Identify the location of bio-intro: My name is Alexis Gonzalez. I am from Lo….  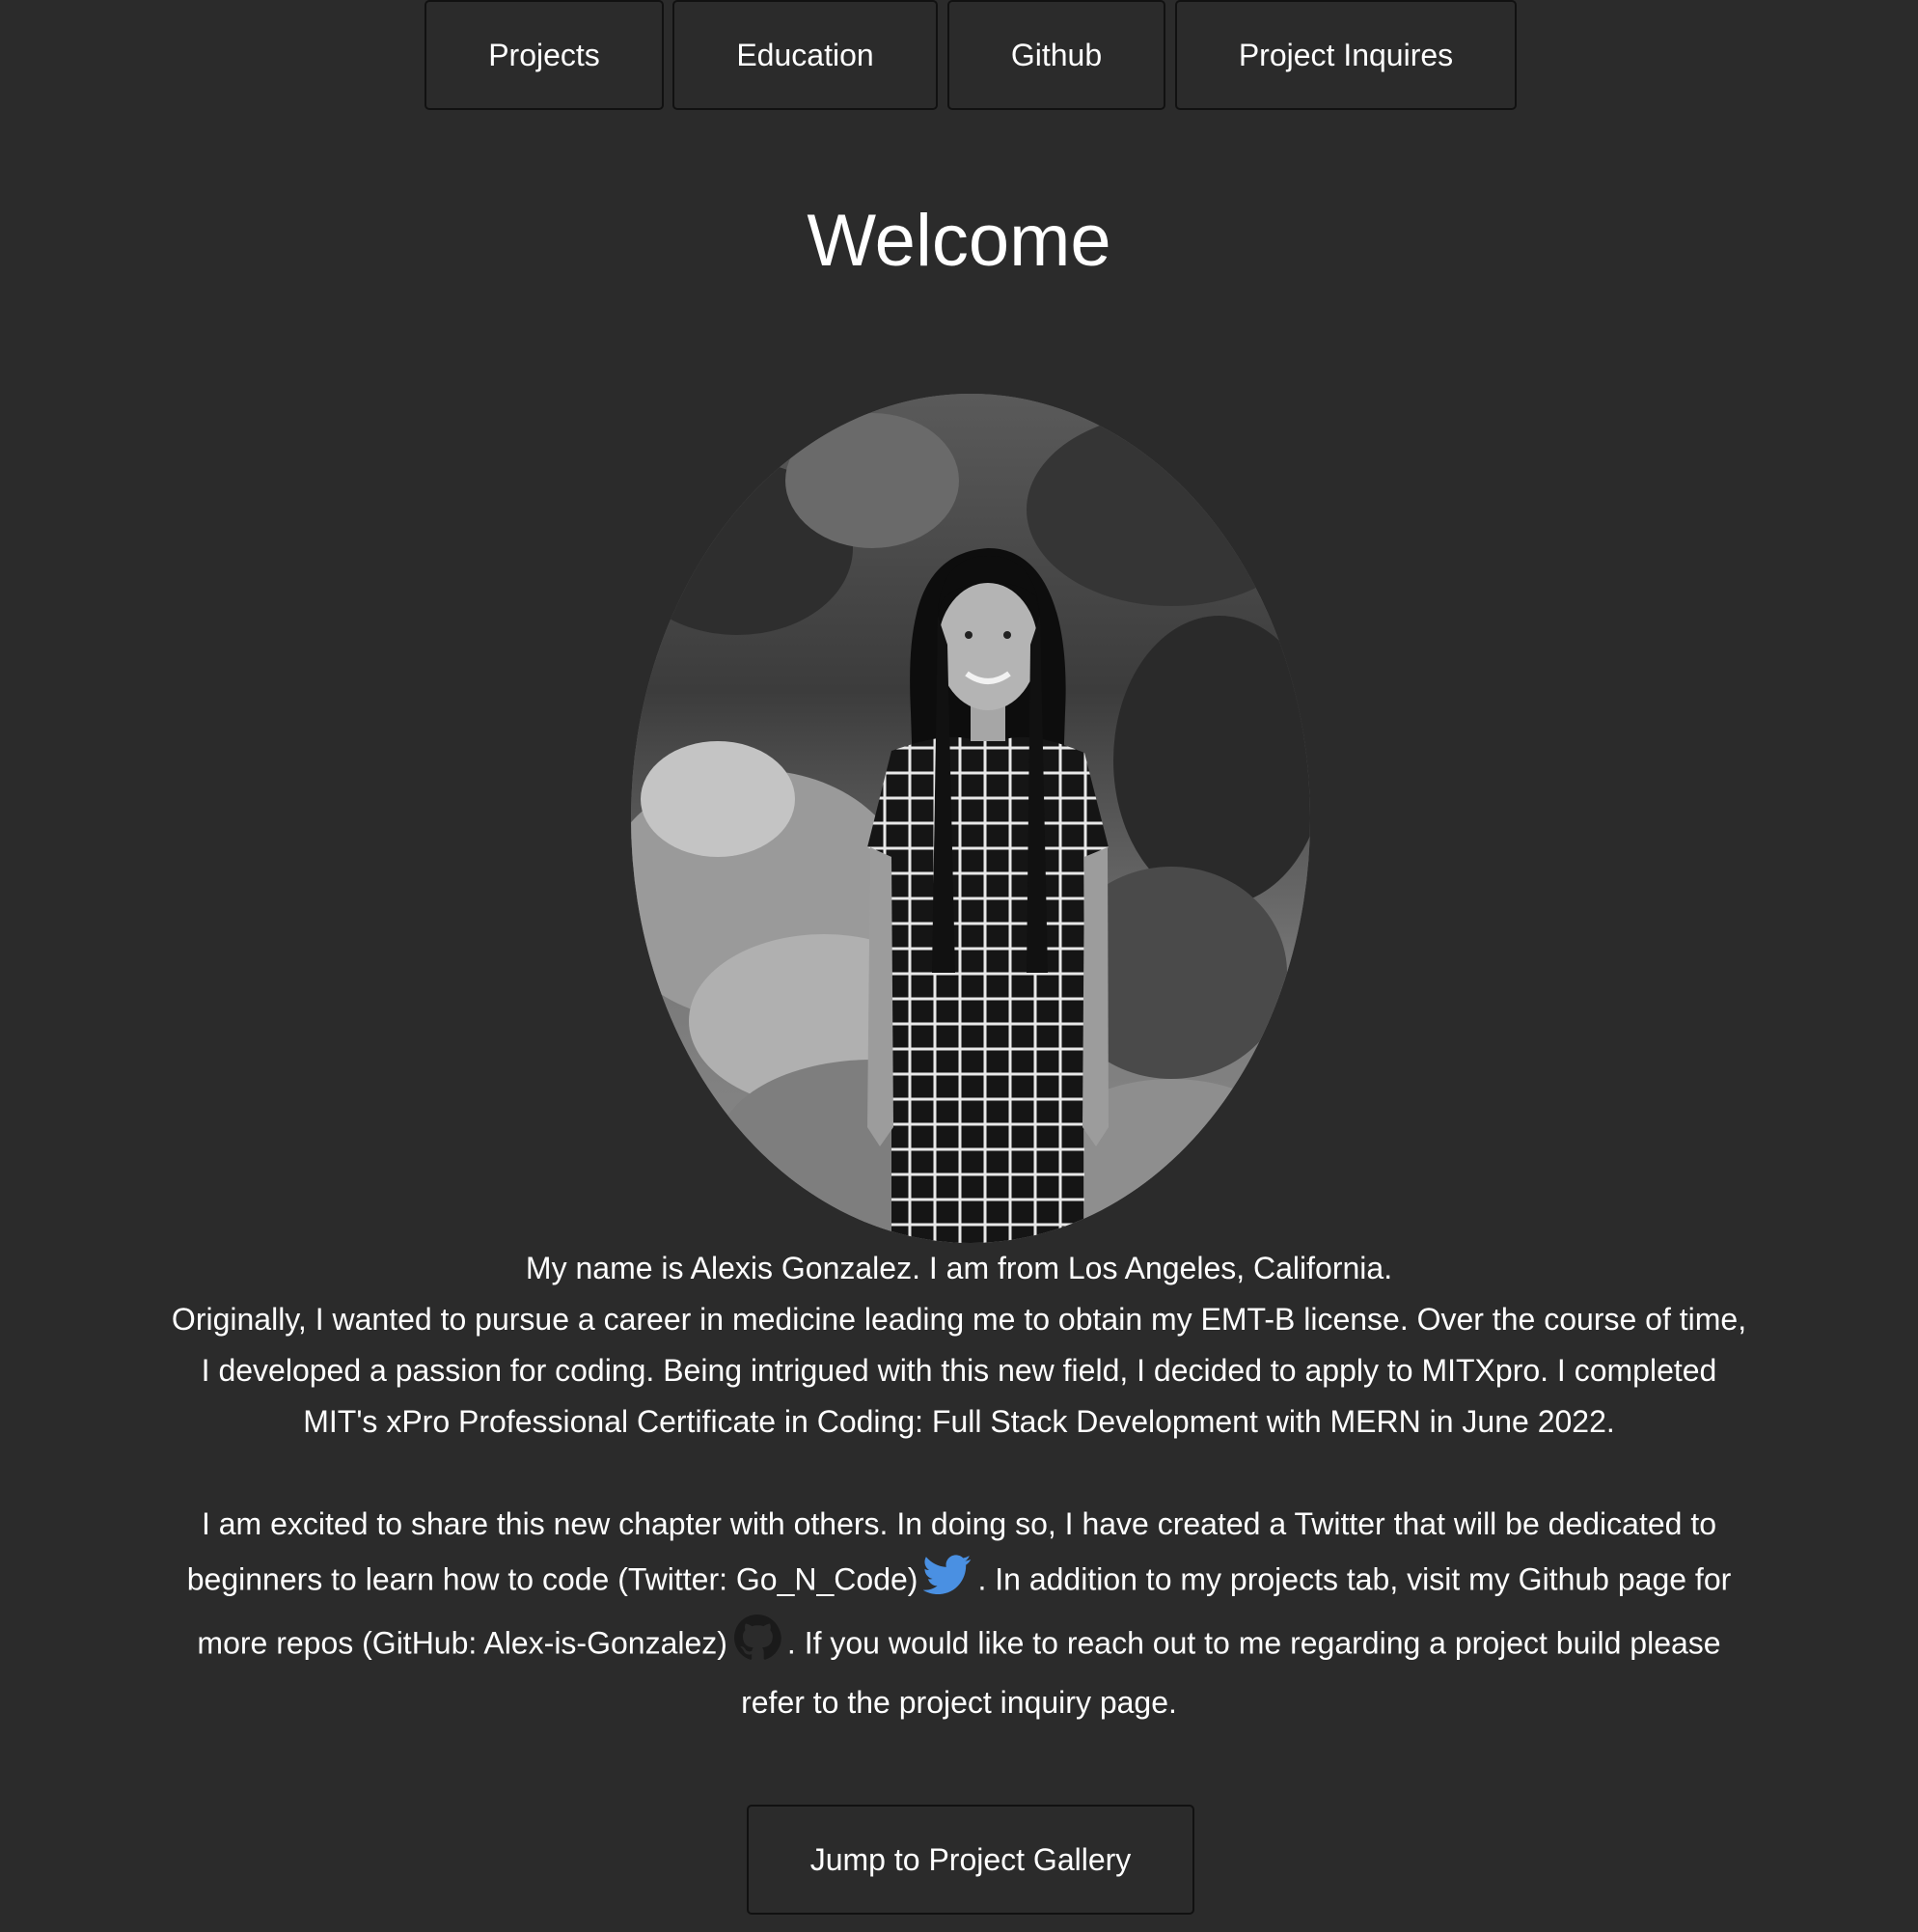
(959, 1268).